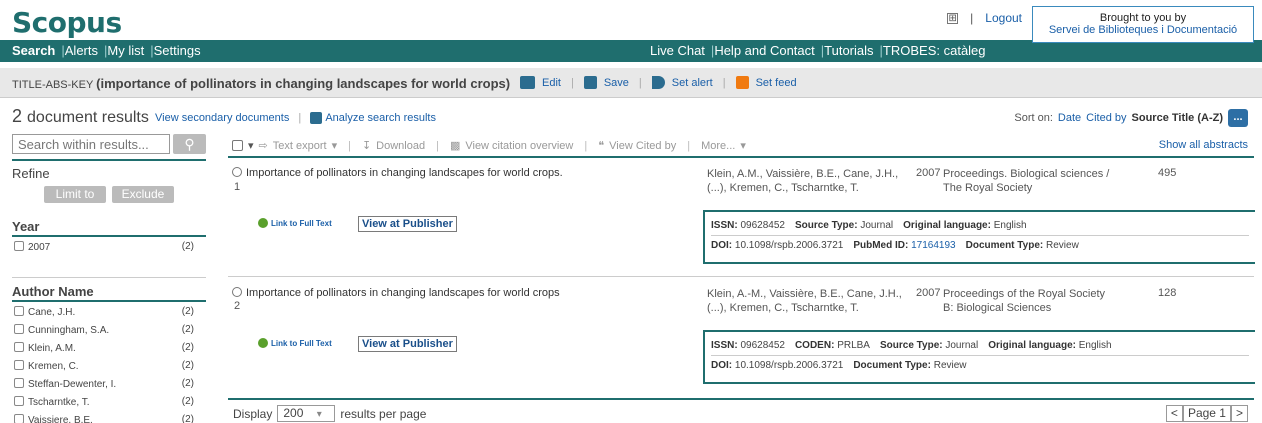 Image resolution: width=1262 pixels, height=423 pixels. What do you see at coordinates (189, 144) in the screenshot?
I see `search-icon: ⚲` at bounding box center [189, 144].